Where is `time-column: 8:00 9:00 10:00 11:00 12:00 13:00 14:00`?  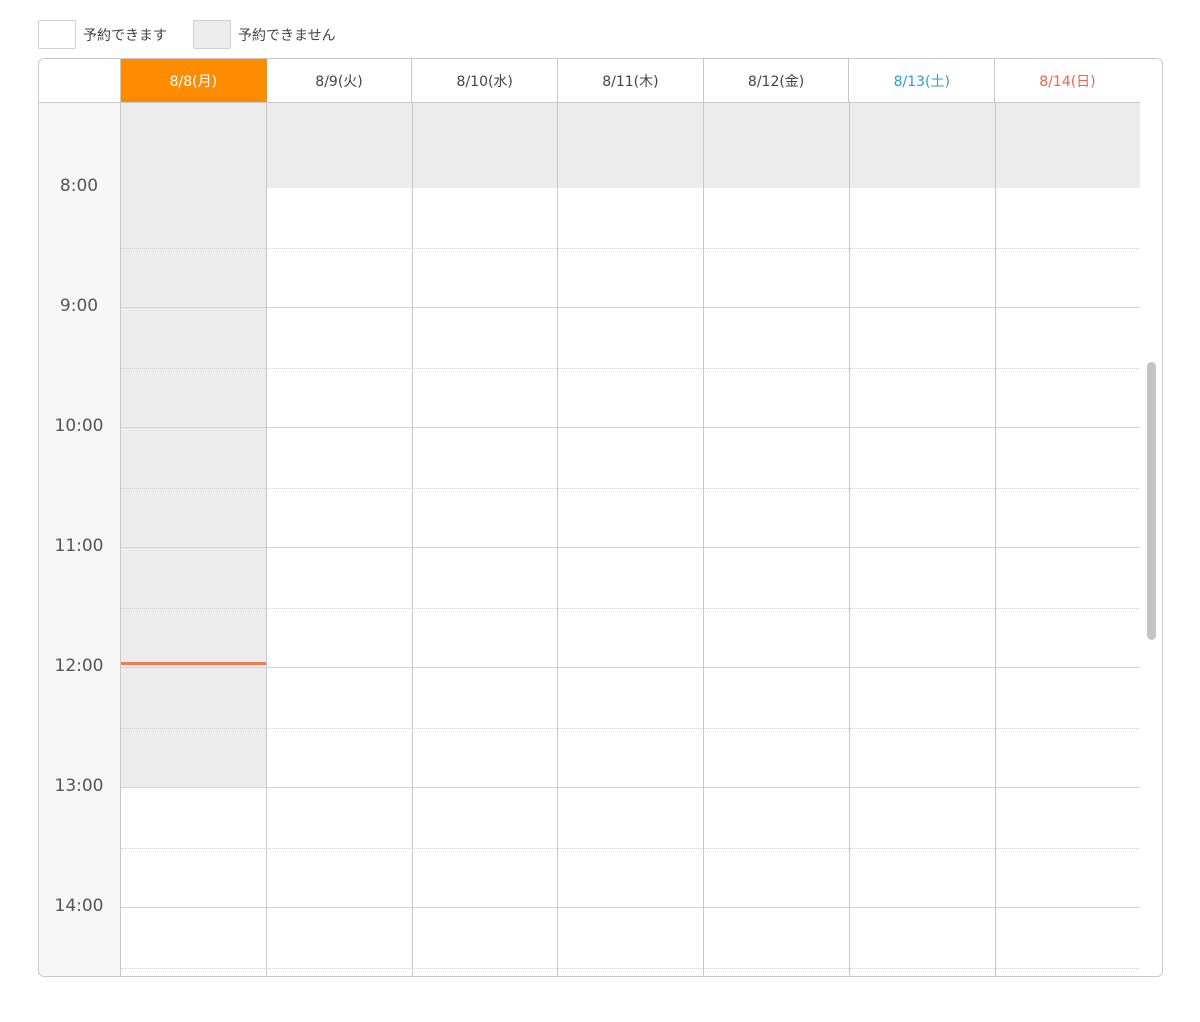
time-column: 8:00 9:00 10:00 11:00 12:00 13:00 14:00 is located at coordinates (80, 539).